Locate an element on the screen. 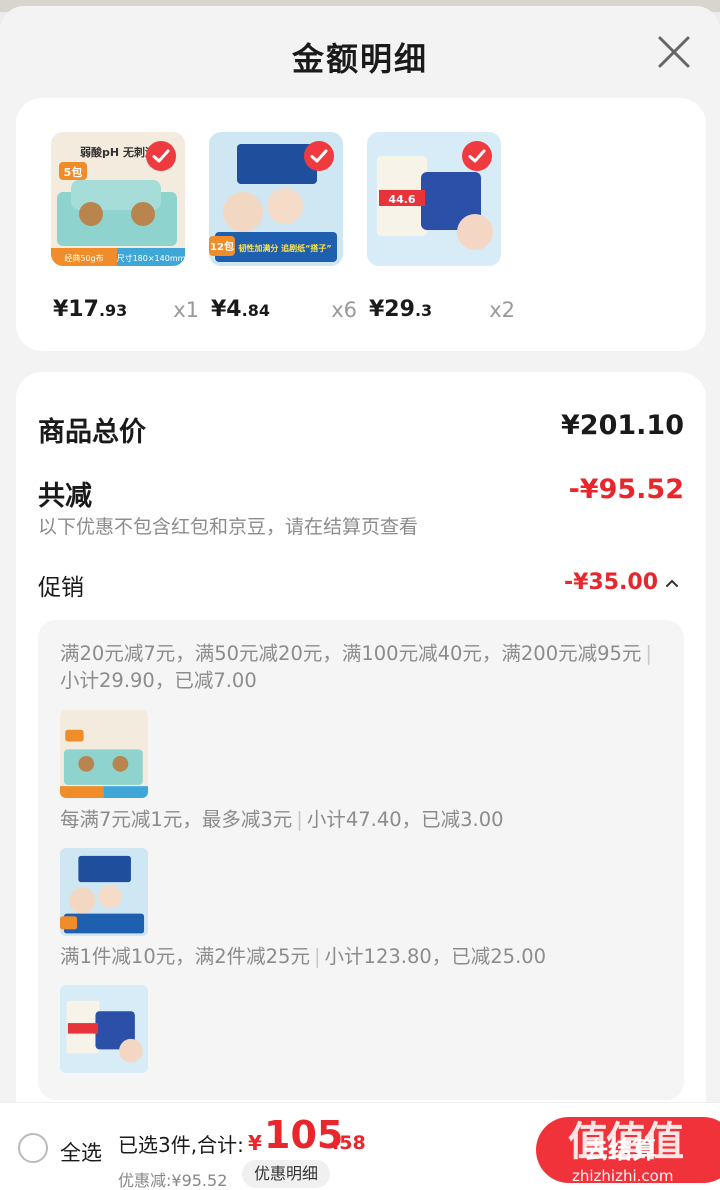 The width and height of the screenshot is (720, 1190). total-reduction-value: -¥95.52 is located at coordinates (626, 489).